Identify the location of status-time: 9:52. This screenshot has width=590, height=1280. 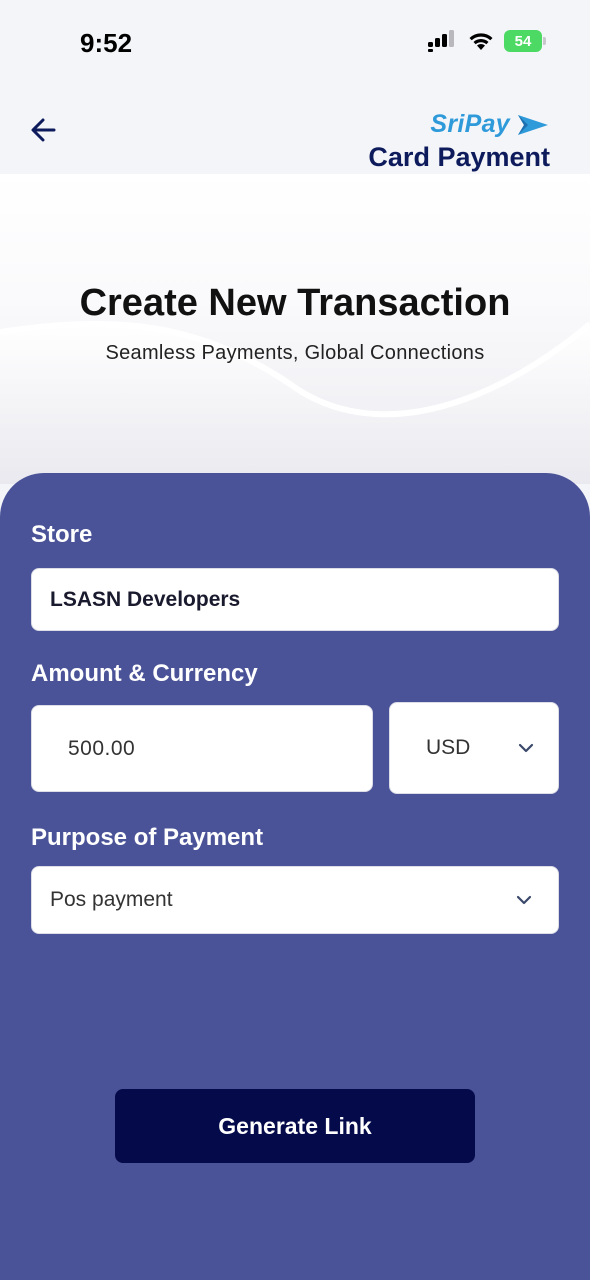
(106, 43).